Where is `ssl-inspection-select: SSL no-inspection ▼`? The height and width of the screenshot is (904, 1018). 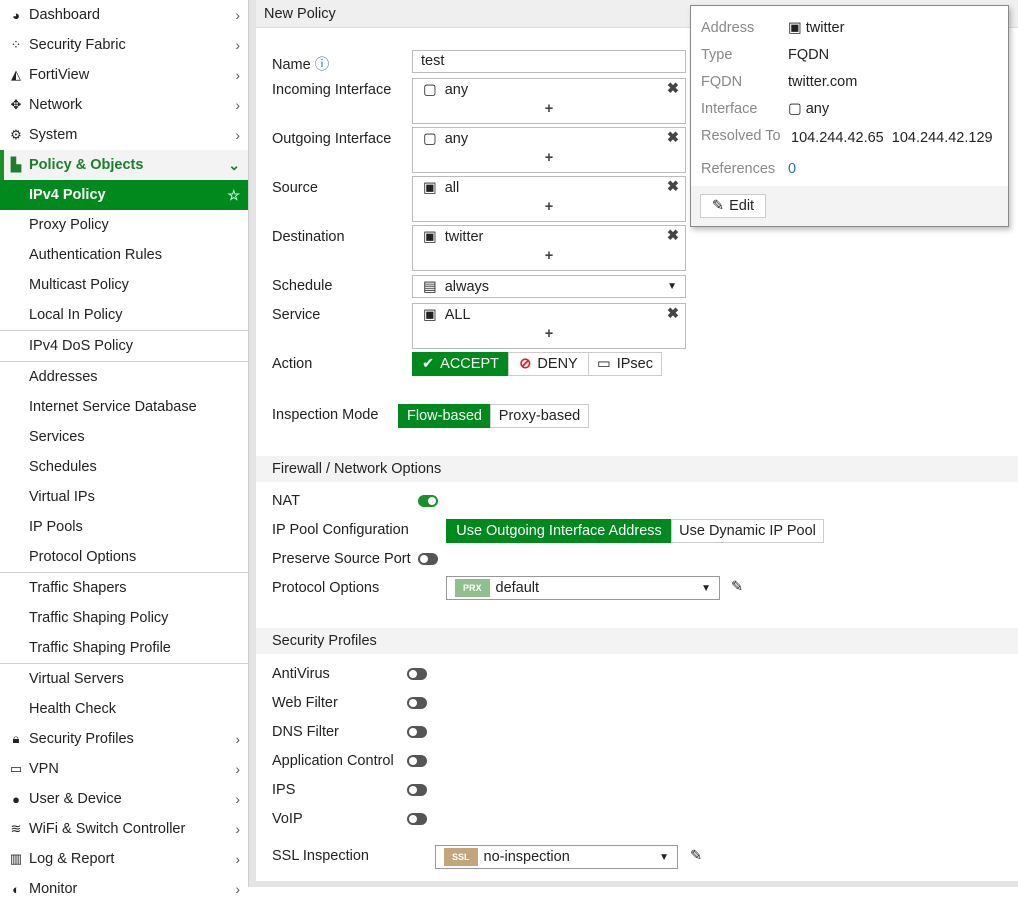
ssl-inspection-select: SSL no-inspection ▼ is located at coordinates (556, 857).